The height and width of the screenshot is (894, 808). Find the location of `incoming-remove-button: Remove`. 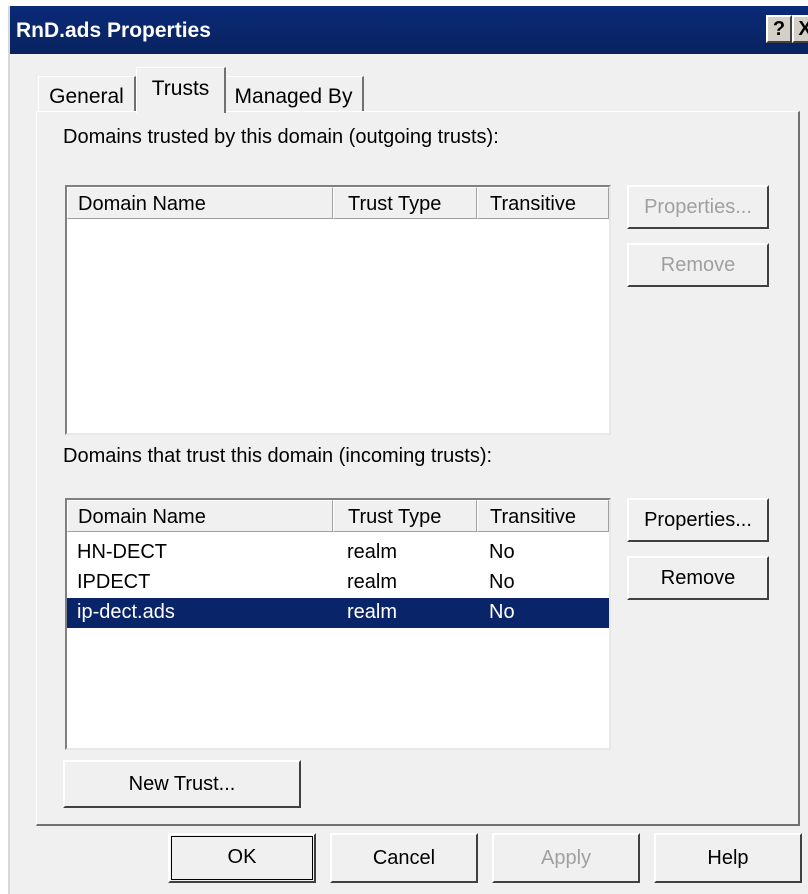

incoming-remove-button: Remove is located at coordinates (698, 578).